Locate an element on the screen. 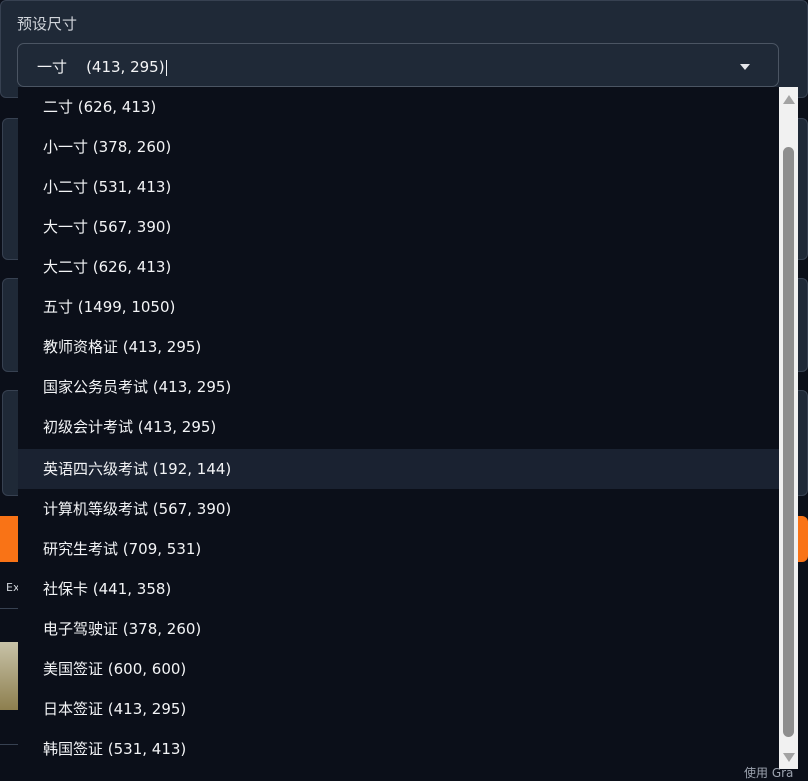 The height and width of the screenshot is (781, 808). dropdown-option: 社保卡 (441, 358) is located at coordinates (398, 589).